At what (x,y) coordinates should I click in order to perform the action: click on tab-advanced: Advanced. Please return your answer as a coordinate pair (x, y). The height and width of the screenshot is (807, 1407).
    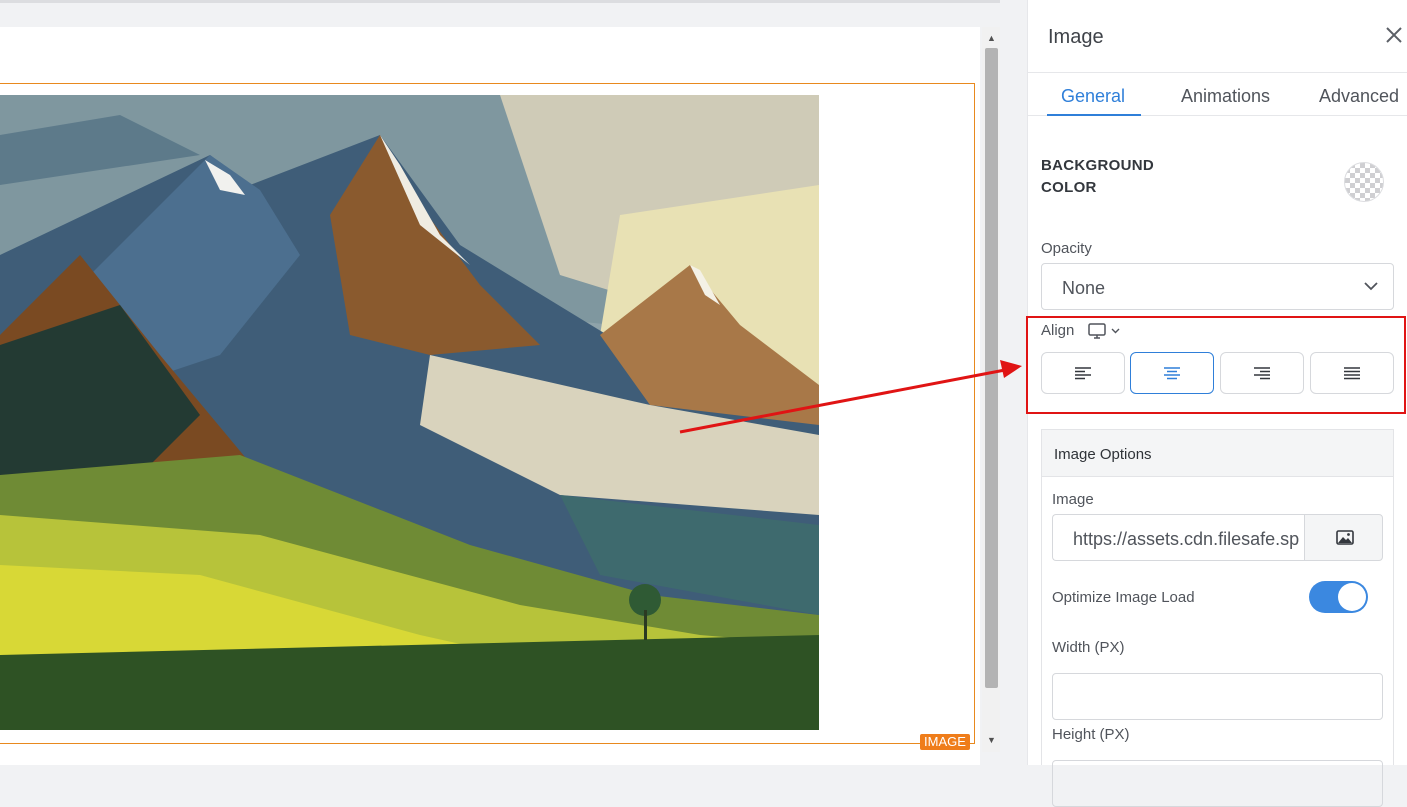
    Looking at the image, I should click on (1359, 96).